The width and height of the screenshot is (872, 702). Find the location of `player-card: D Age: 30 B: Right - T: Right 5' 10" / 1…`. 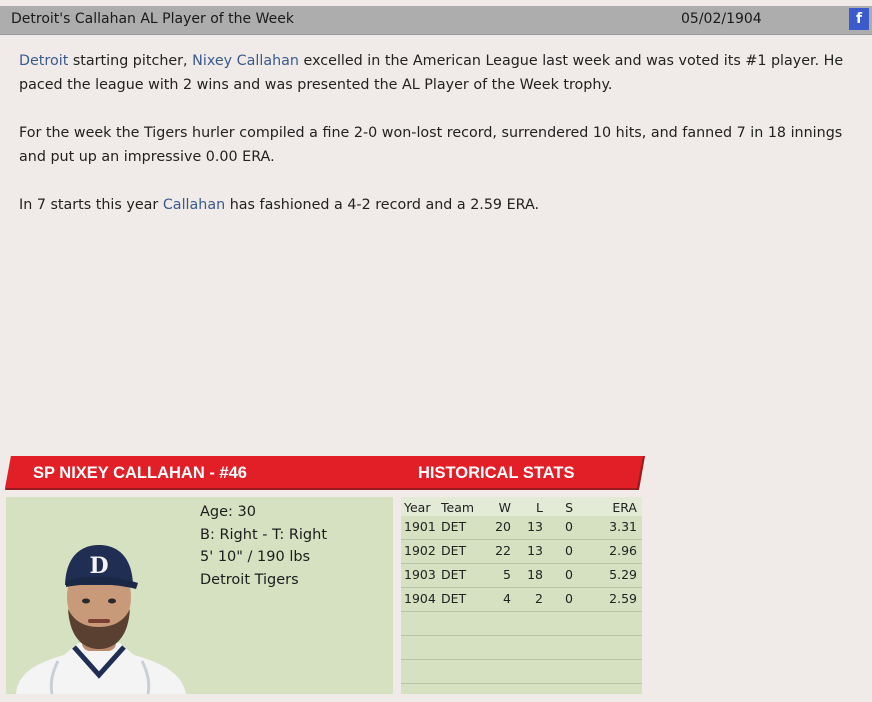

player-card: D Age: 30 B: Right - T: Right 5' 10" / 1… is located at coordinates (199, 595).